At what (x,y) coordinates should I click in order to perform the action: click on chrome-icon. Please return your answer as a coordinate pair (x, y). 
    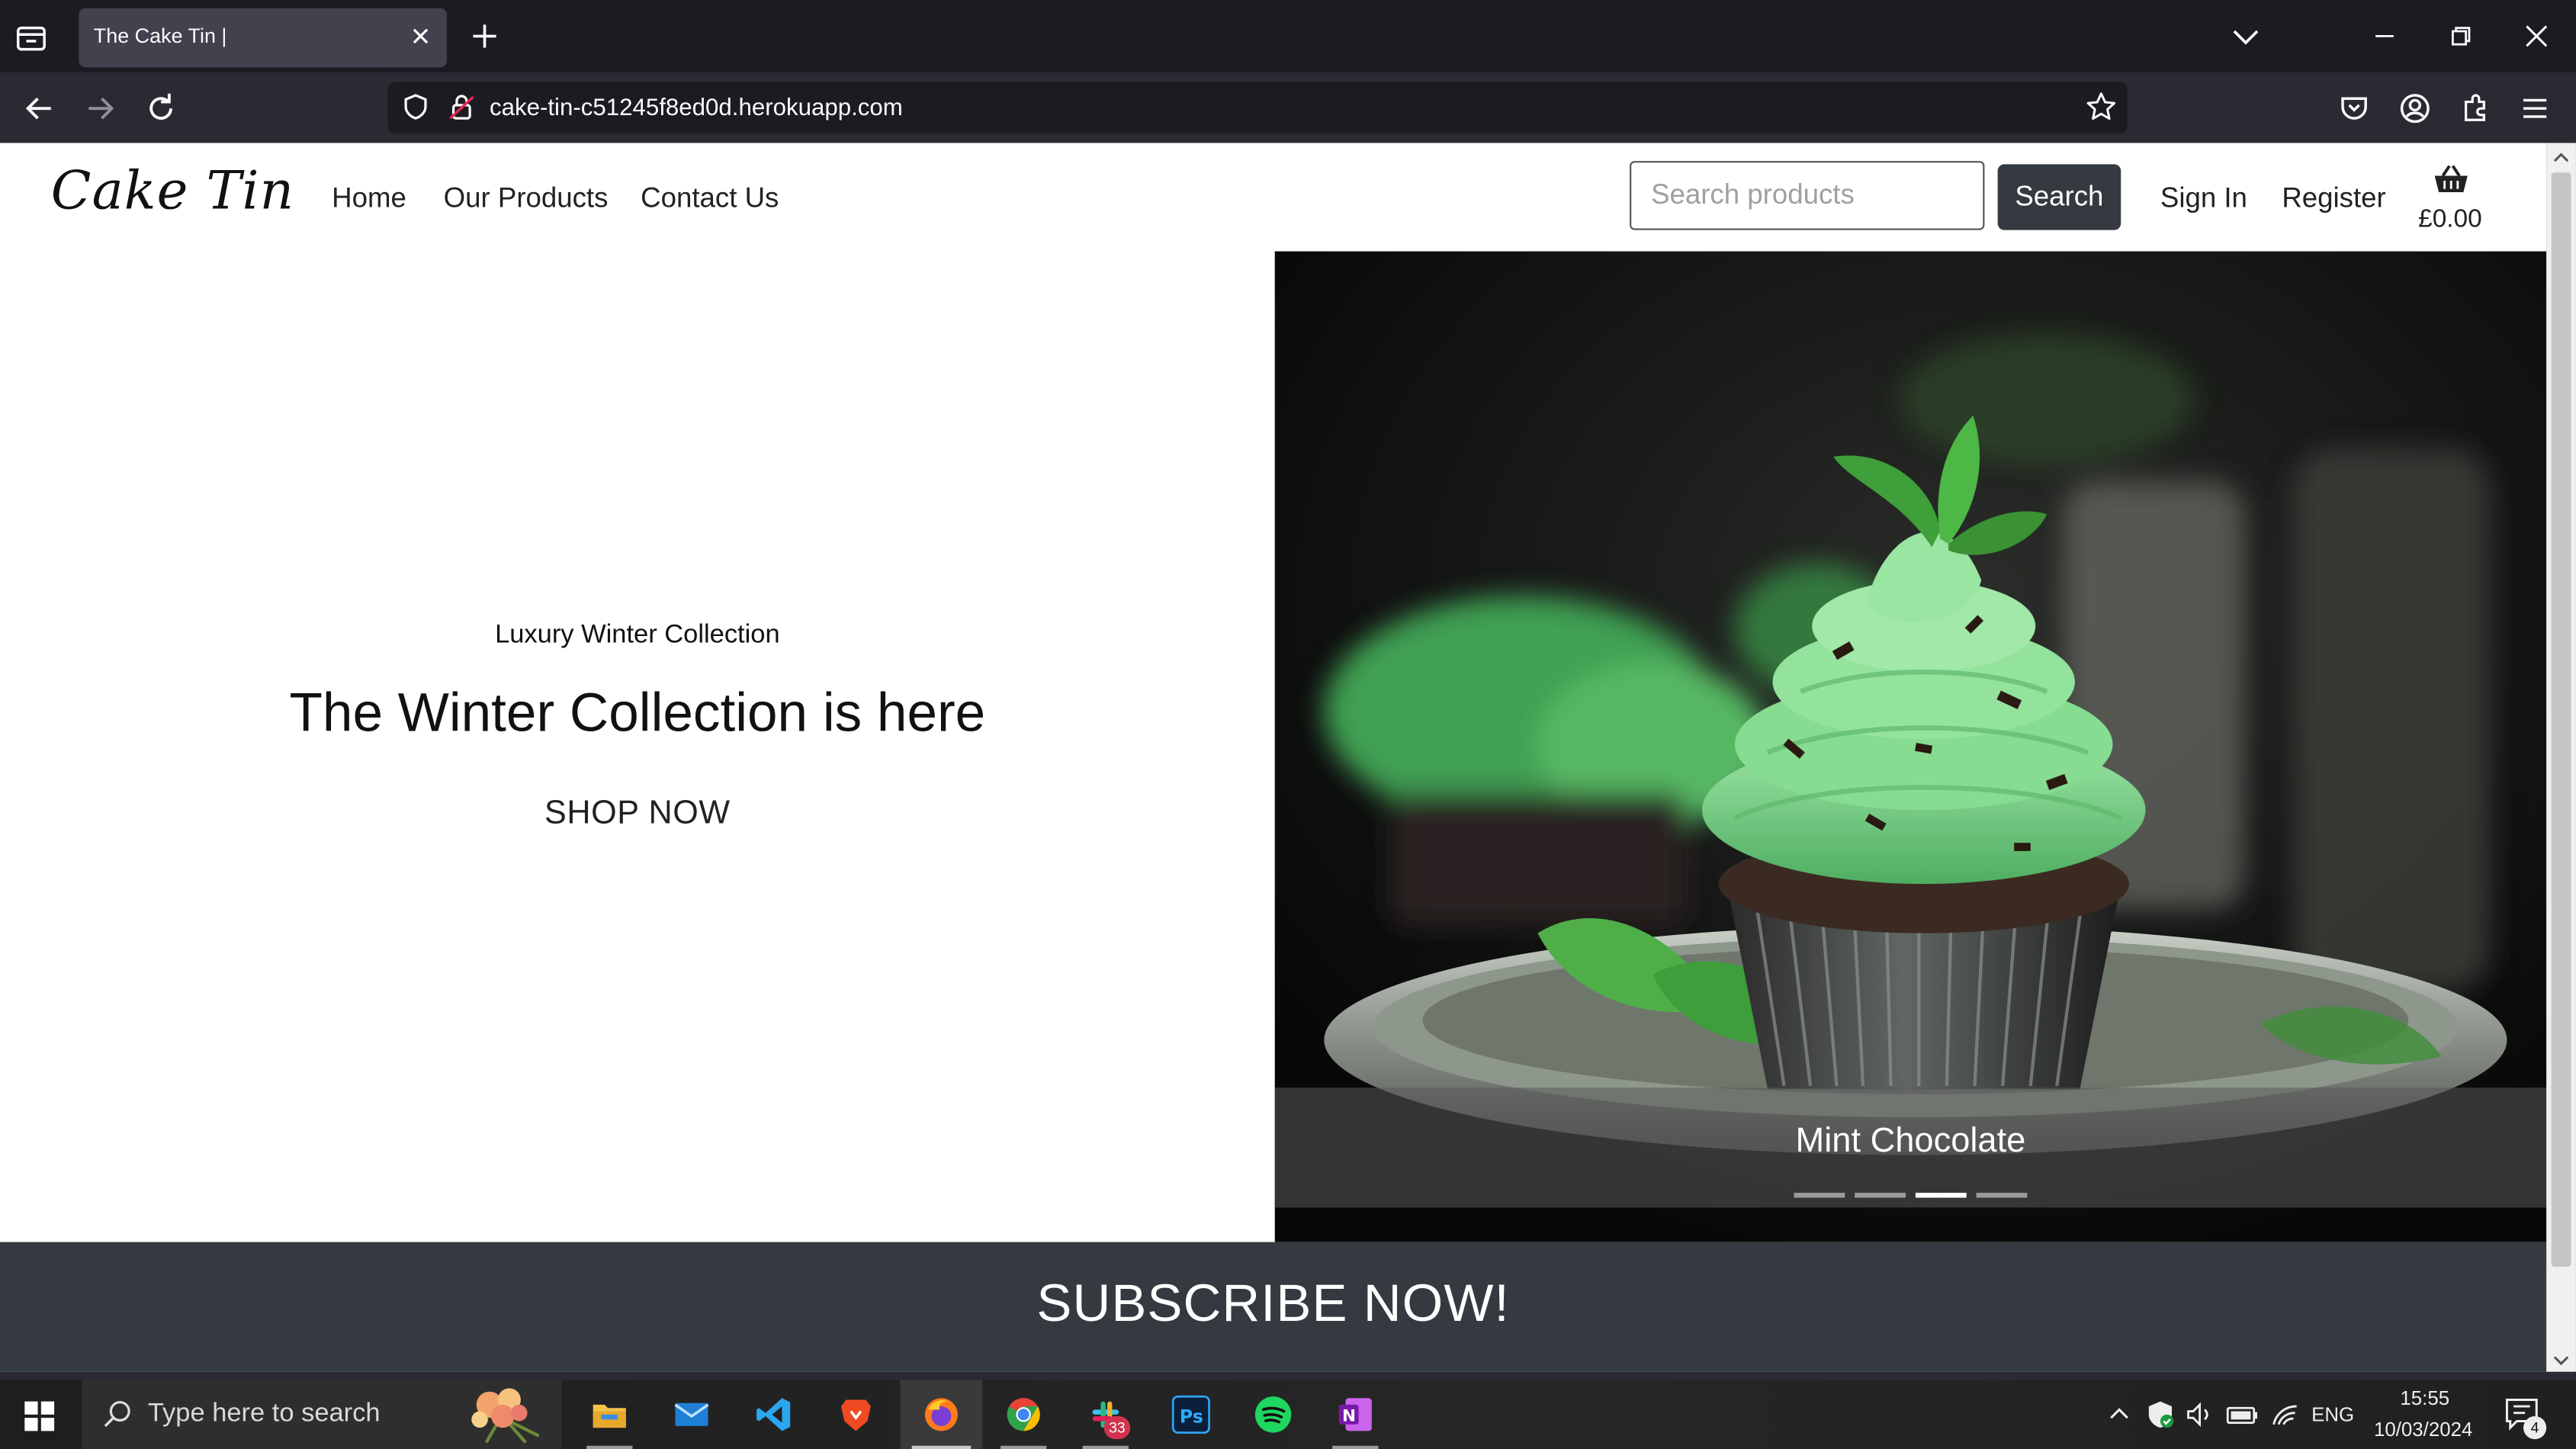
    Looking at the image, I should click on (1023, 1414).